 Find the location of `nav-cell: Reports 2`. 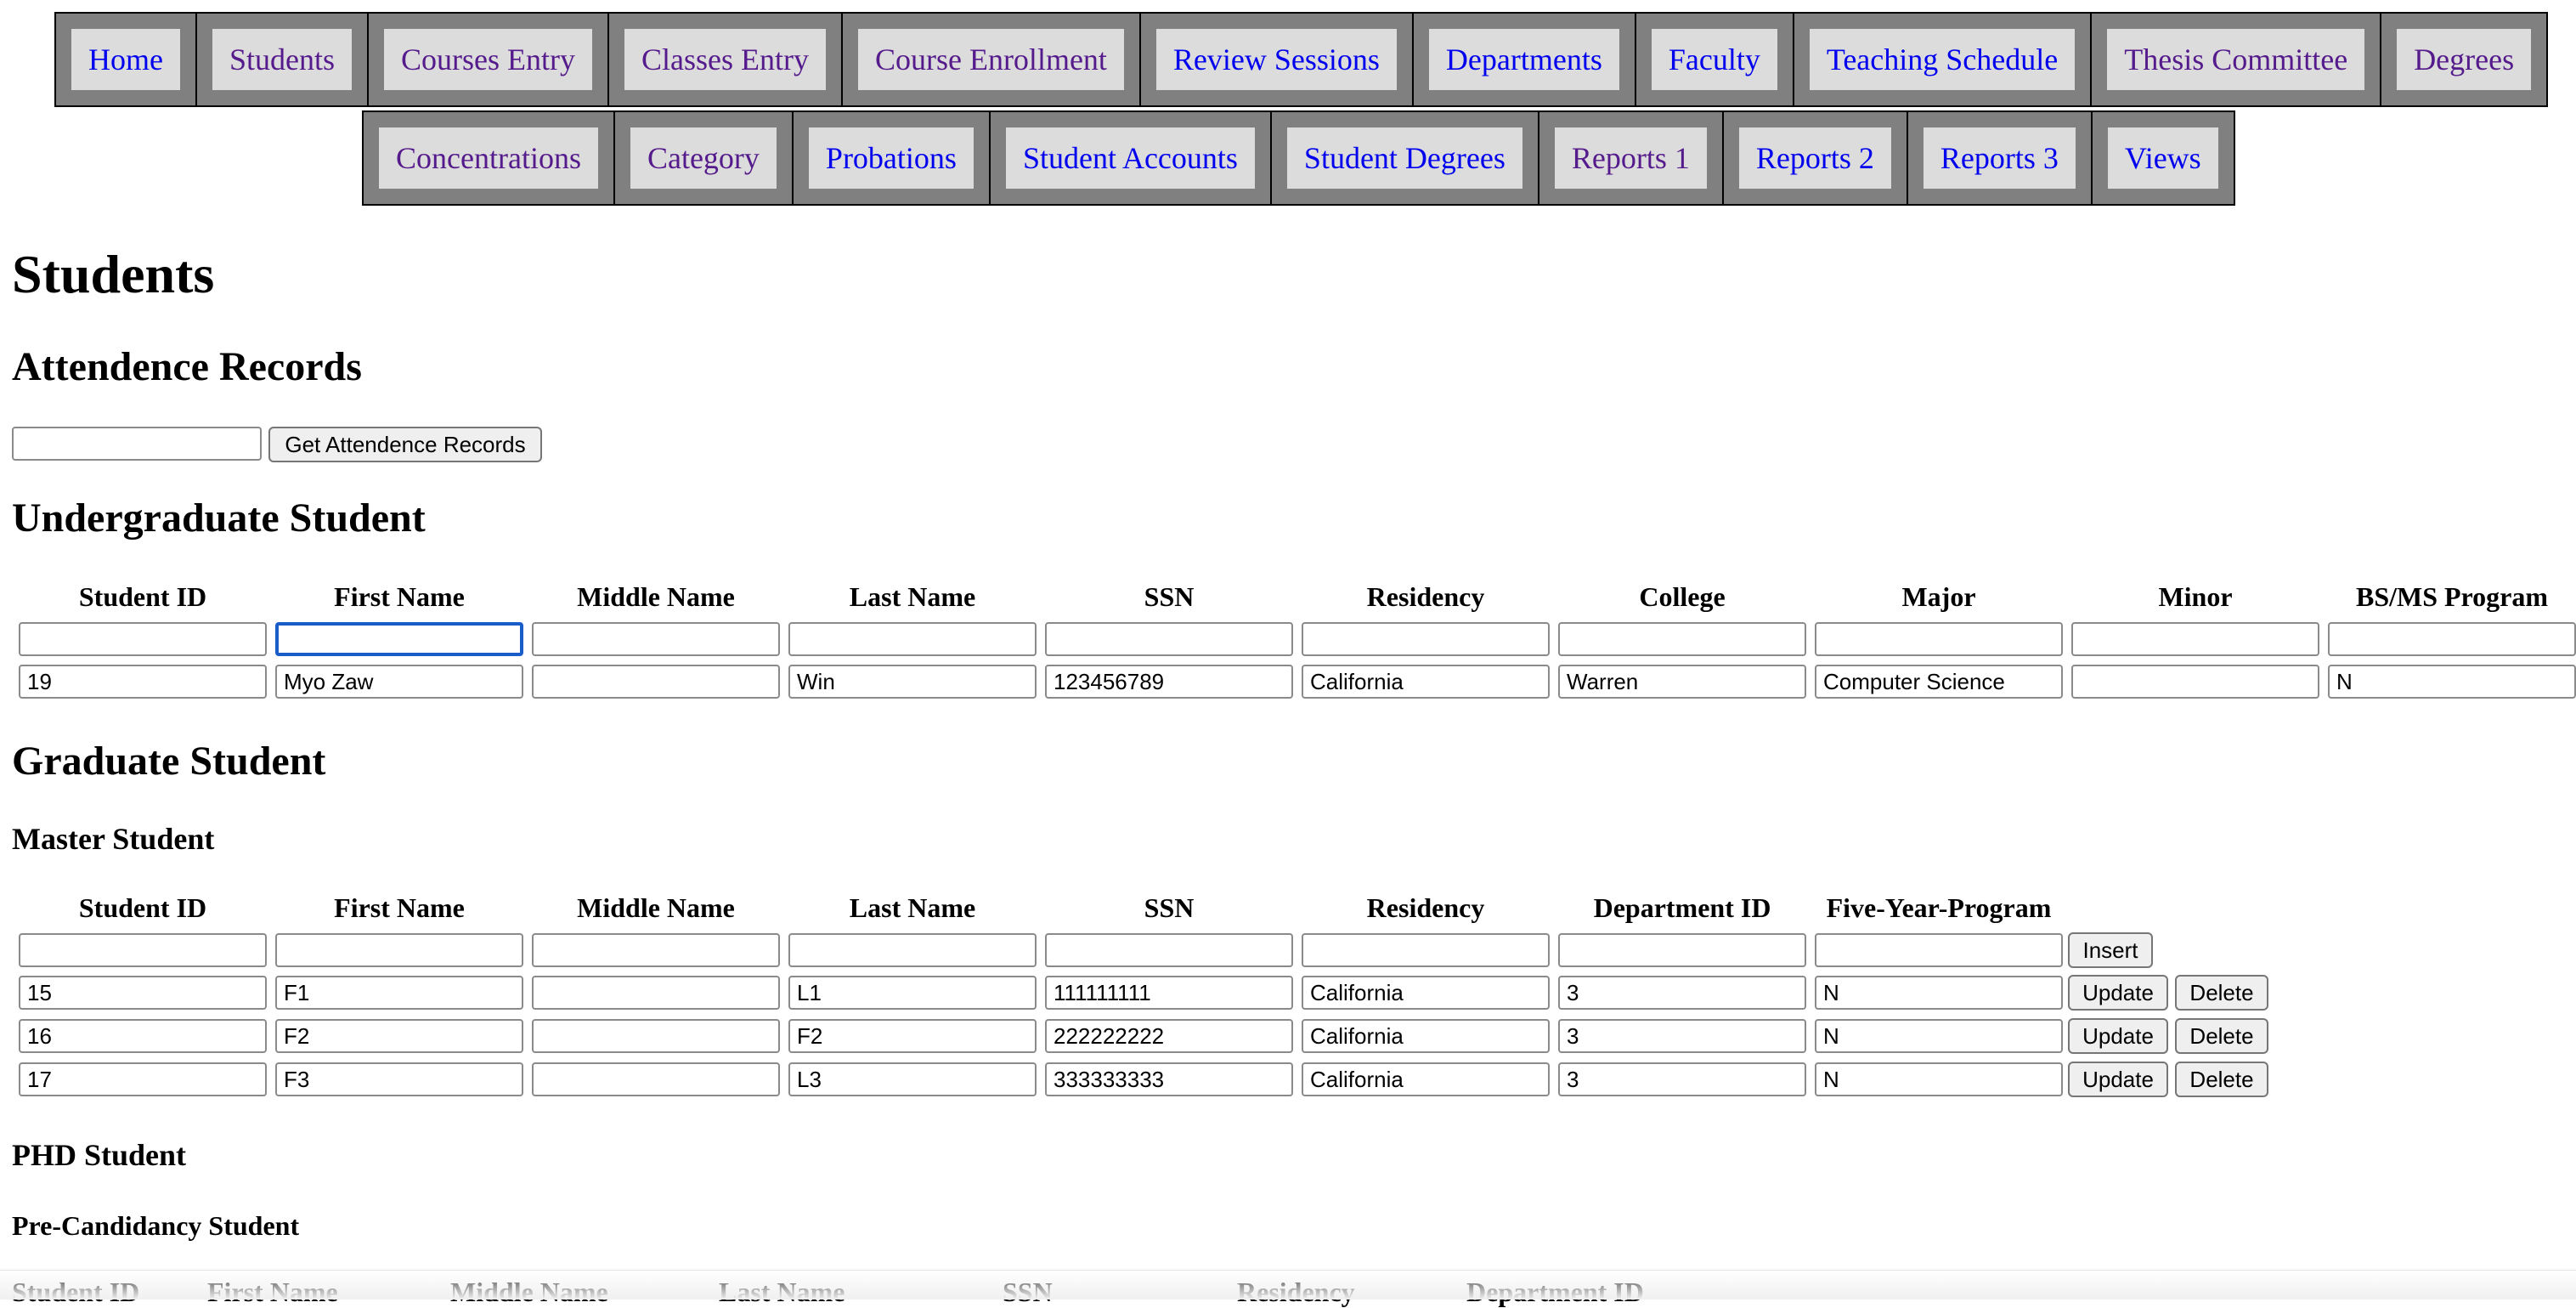

nav-cell: Reports 2 is located at coordinates (1815, 158).